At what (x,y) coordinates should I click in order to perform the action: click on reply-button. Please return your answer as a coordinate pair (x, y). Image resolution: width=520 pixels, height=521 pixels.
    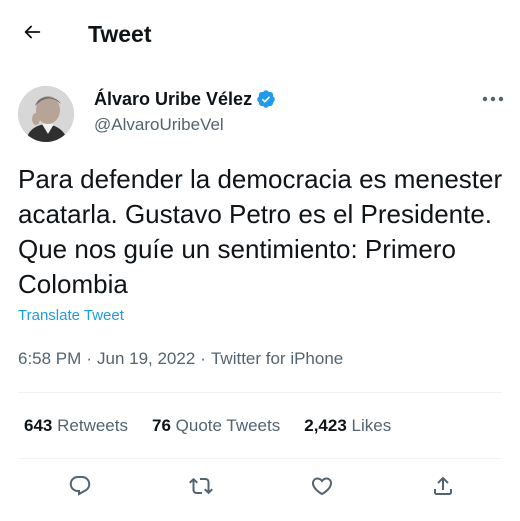
    Looking at the image, I should click on (80, 488).